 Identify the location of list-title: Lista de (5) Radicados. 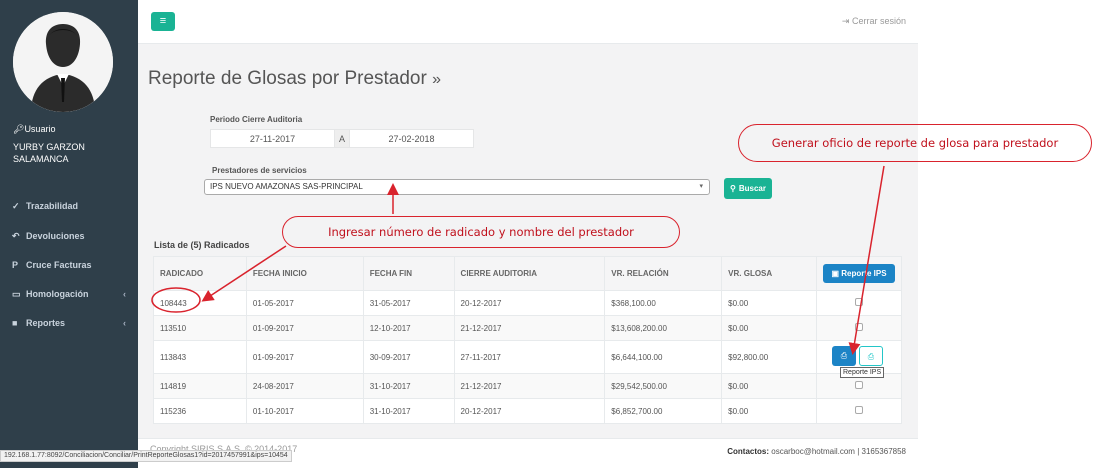
(202, 245).